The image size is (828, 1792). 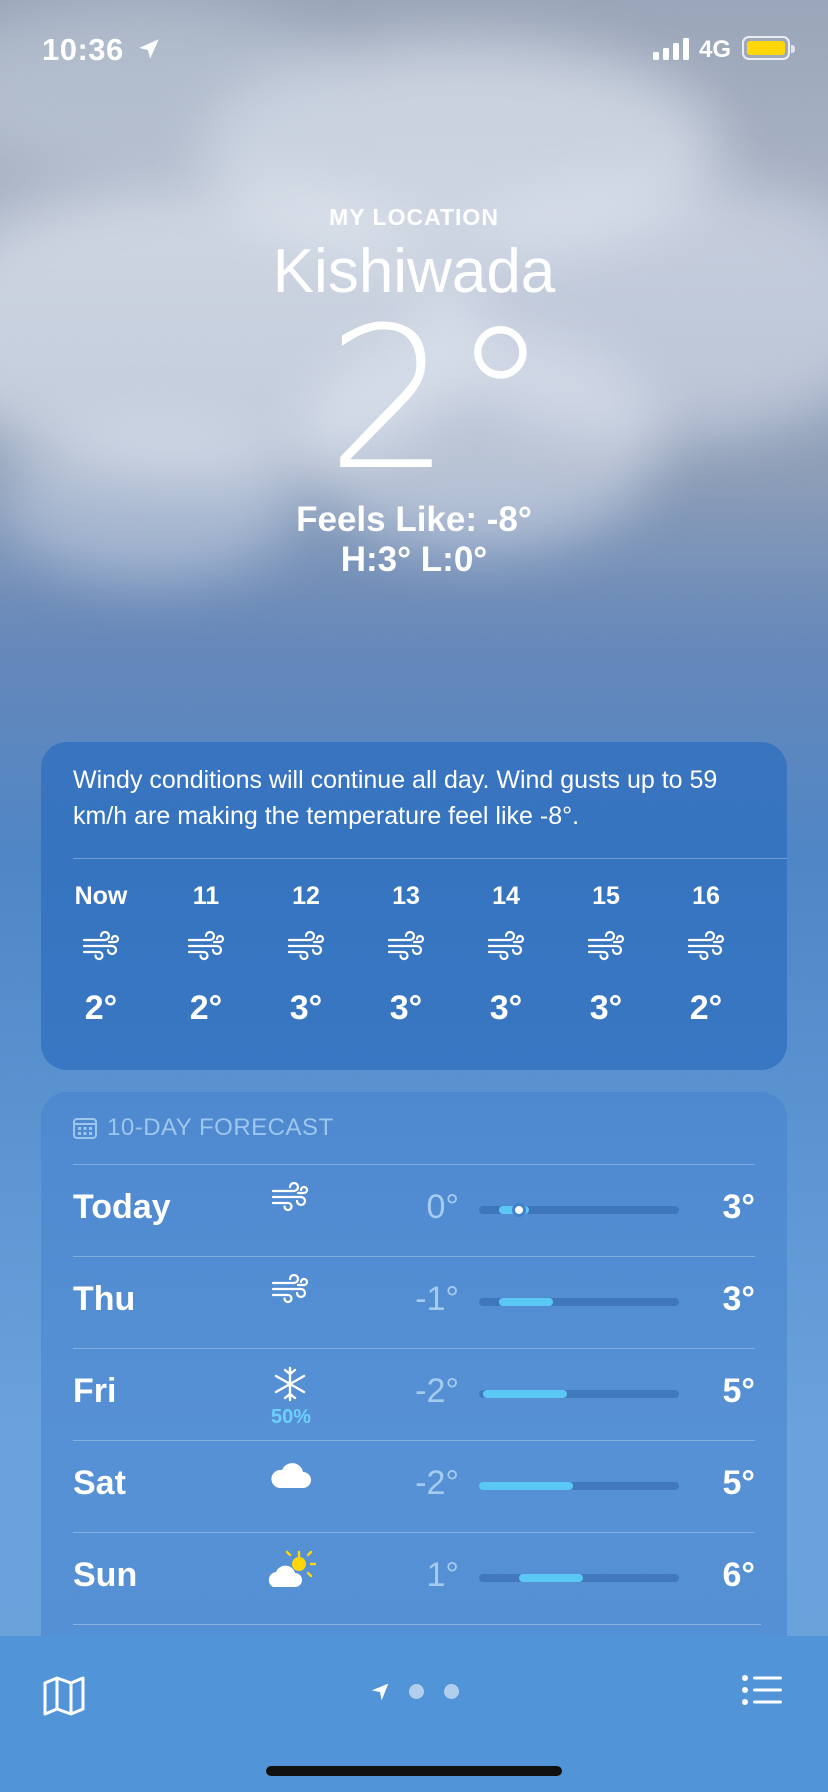 I want to click on hourly-item: 14 3°, so click(x=506, y=955).